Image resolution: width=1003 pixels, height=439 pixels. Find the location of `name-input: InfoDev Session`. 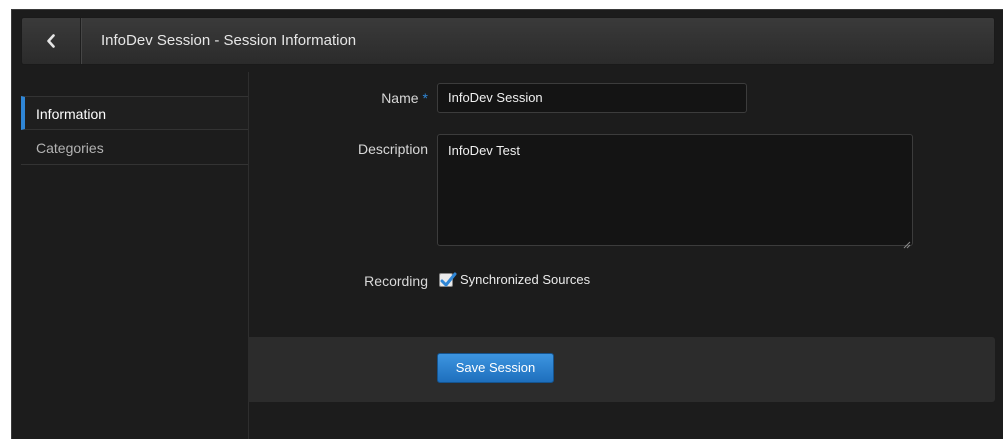

name-input: InfoDev Session is located at coordinates (592, 98).